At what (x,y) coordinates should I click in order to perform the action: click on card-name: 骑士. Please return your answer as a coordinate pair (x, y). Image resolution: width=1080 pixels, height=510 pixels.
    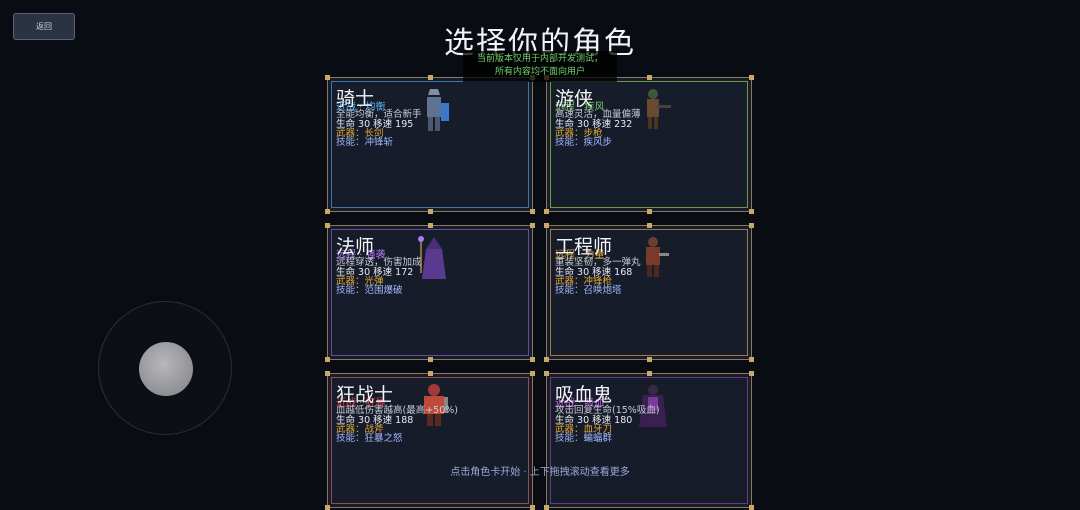
    Looking at the image, I should click on (355, 99).